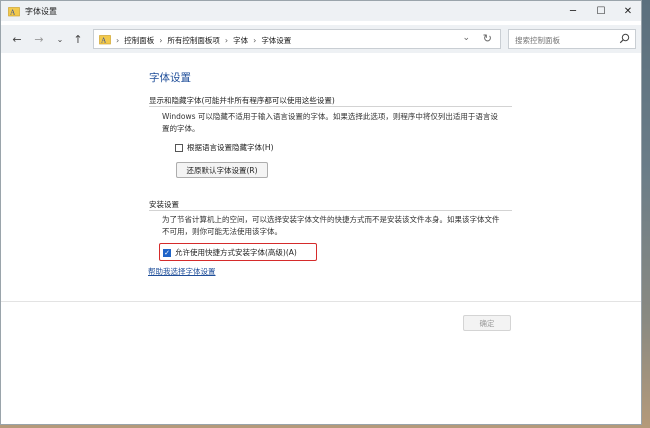 This screenshot has width=650, height=428. What do you see at coordinates (41, 11) in the screenshot?
I see `window-title: 字体设置` at bounding box center [41, 11].